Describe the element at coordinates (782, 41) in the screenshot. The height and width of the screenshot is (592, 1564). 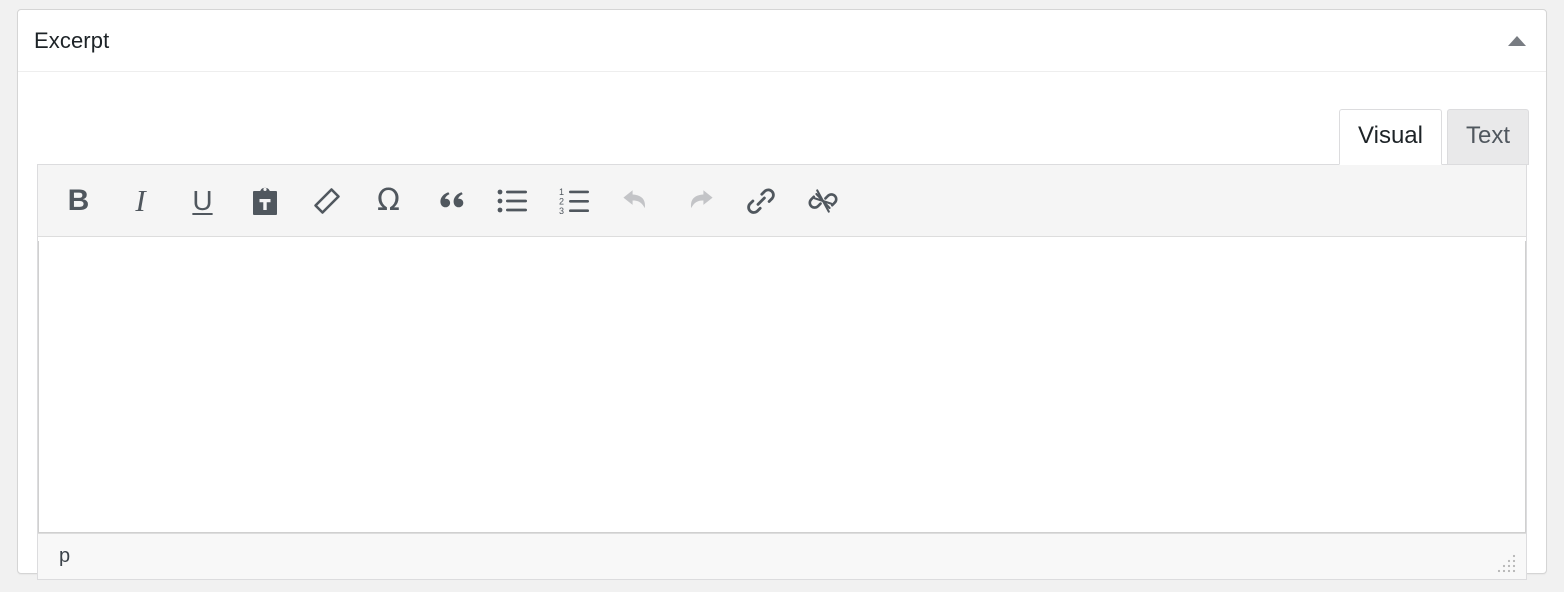
I see `metabox-header: Excerpt` at that location.